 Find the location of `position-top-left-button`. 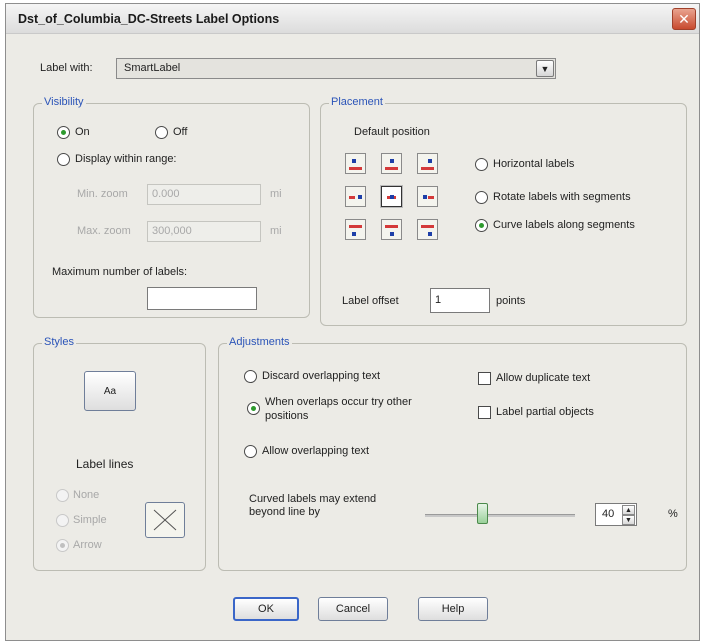

position-top-left-button is located at coordinates (355, 163).